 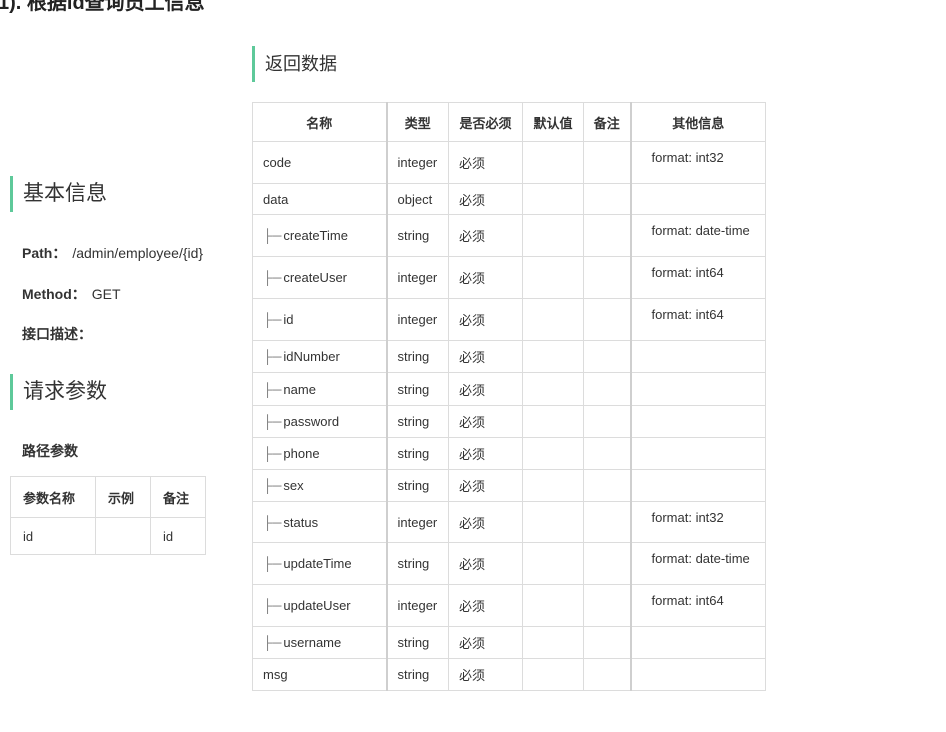 I want to click on table-header-row: 参数名称 示例 备注, so click(x=108, y=497).